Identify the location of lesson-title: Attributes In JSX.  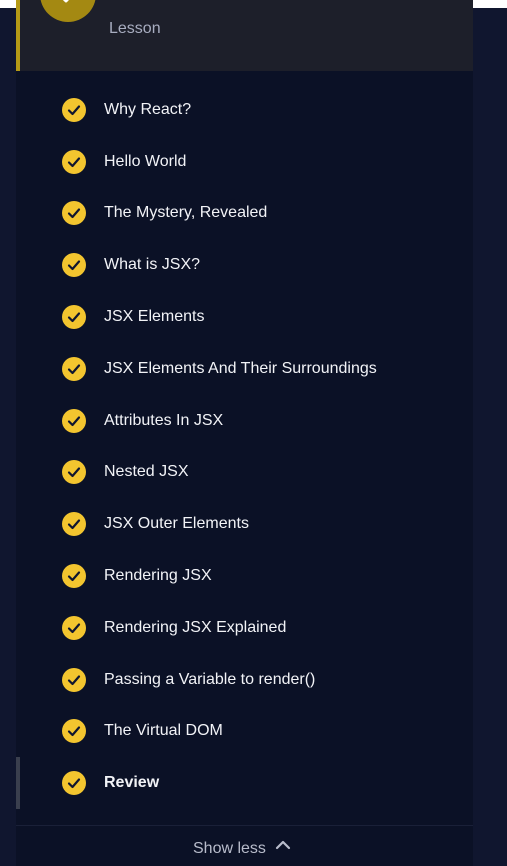
(164, 420).